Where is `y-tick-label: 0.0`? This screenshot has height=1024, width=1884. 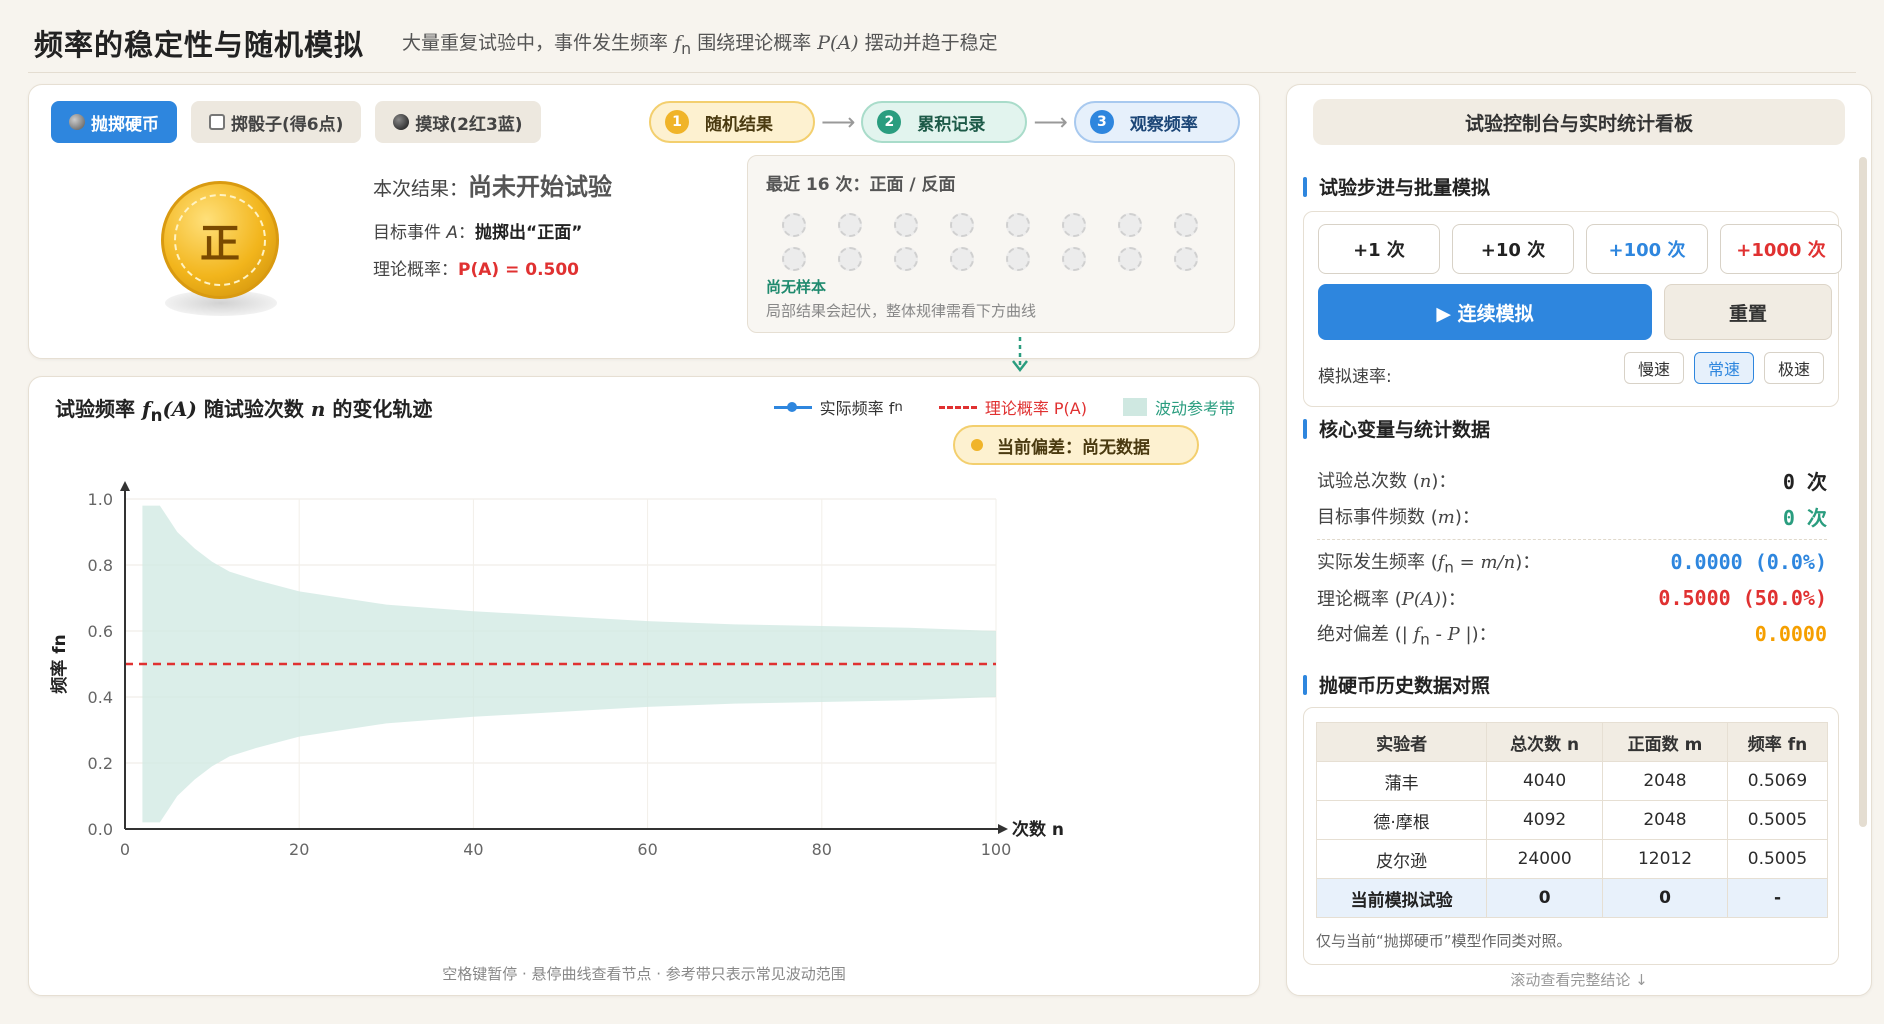 y-tick-label: 0.0 is located at coordinates (100, 829).